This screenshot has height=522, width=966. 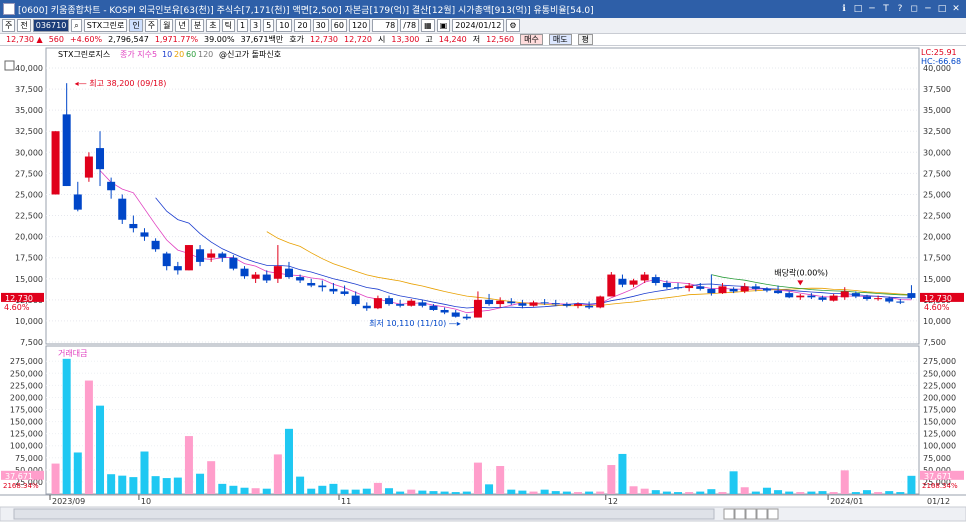 What do you see at coordinates (937, 458) in the screenshot?
I see `volume-axis-label-right: 75,000` at bounding box center [937, 458].